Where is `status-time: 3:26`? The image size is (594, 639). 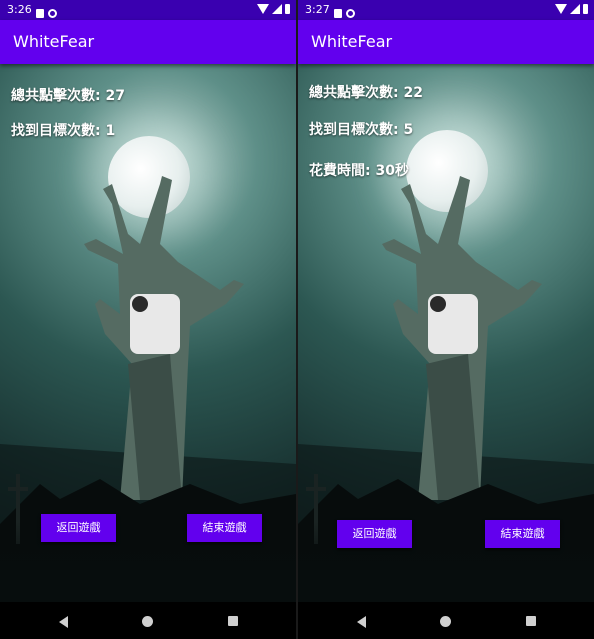 status-time: 3:26 is located at coordinates (19, 9).